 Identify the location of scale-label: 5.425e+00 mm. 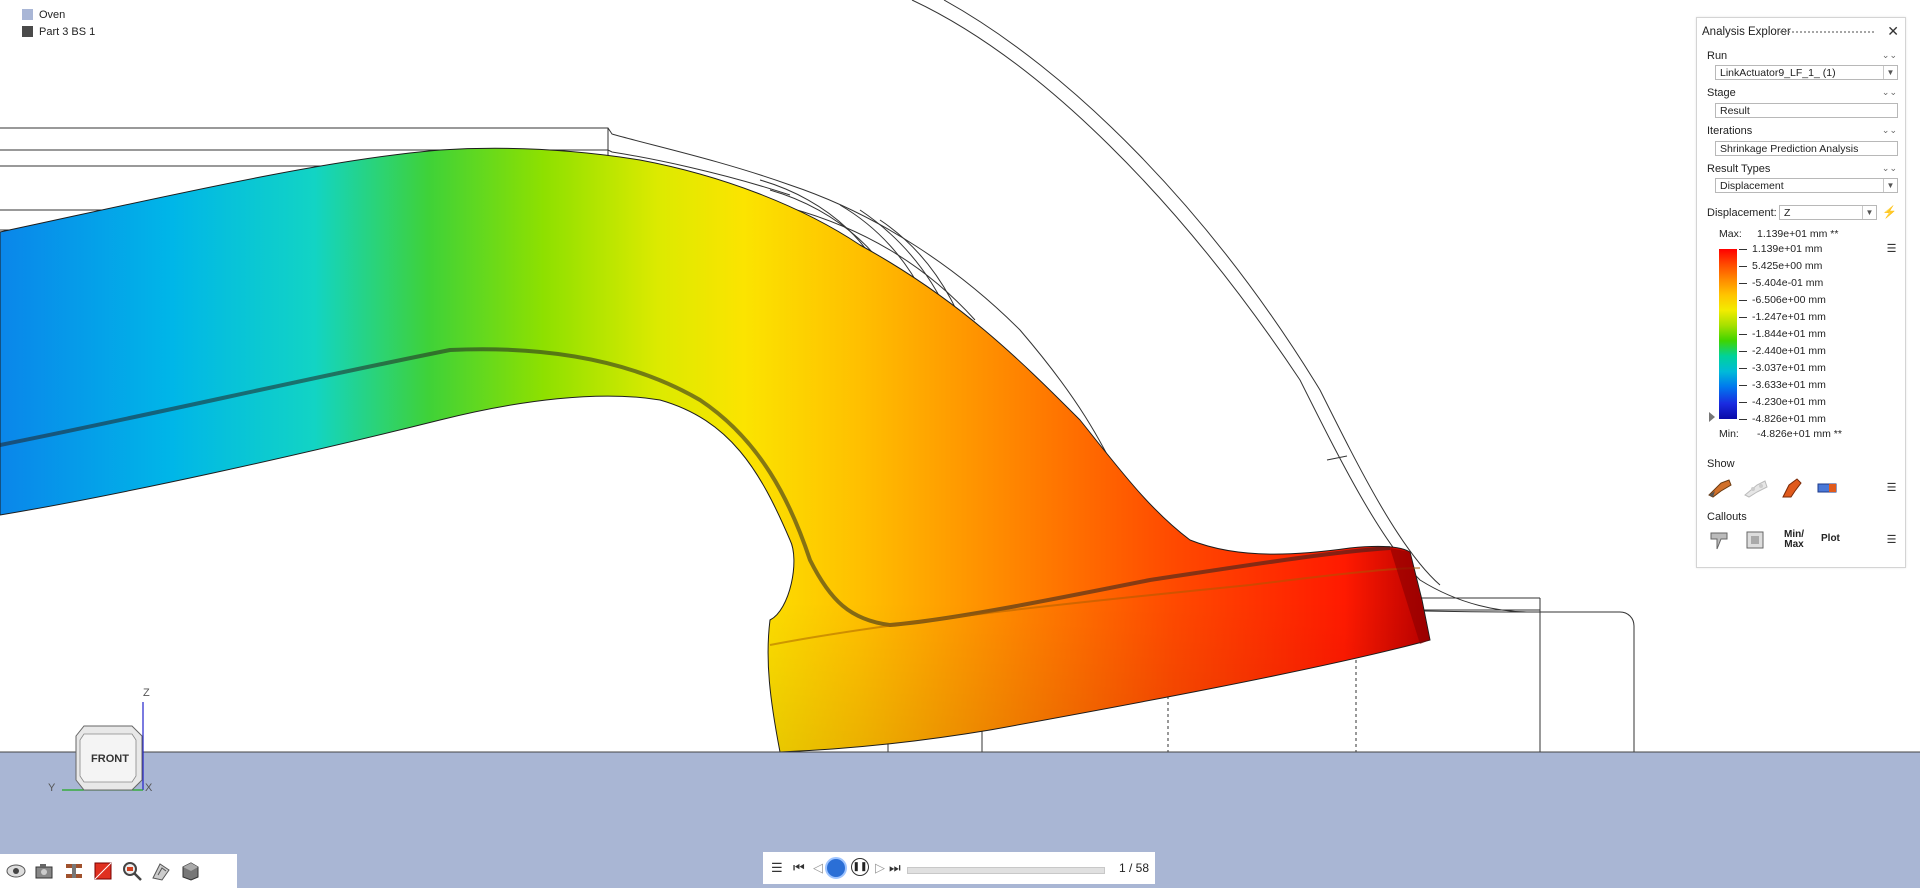
(1780, 266).